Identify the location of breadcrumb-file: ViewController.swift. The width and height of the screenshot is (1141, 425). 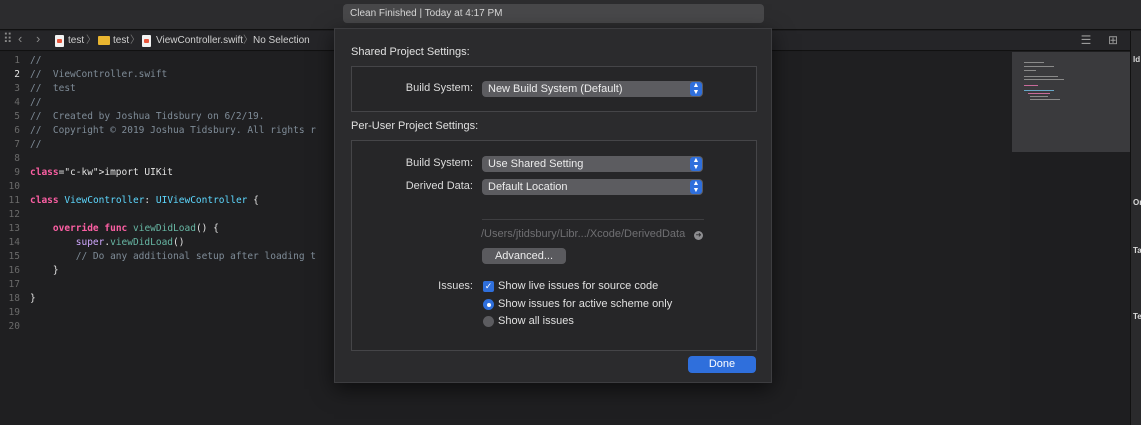
(199, 41).